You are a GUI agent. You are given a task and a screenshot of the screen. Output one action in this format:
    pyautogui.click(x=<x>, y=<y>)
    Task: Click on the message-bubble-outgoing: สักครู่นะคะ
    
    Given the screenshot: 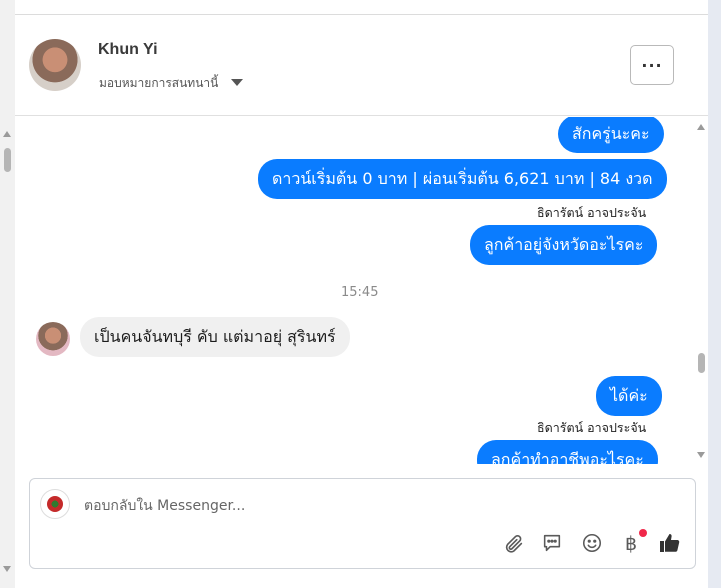 What is the action you would take?
    pyautogui.click(x=611, y=135)
    